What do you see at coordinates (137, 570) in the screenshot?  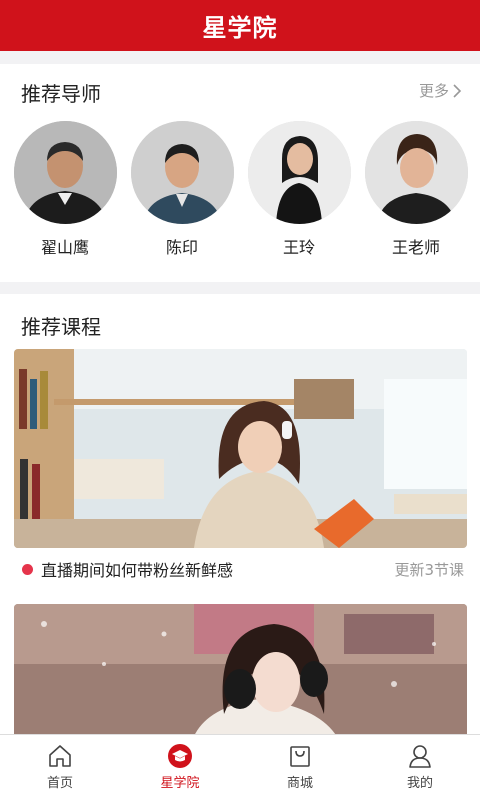 I see `course-title: 直播期间如何带粉丝新鲜感` at bounding box center [137, 570].